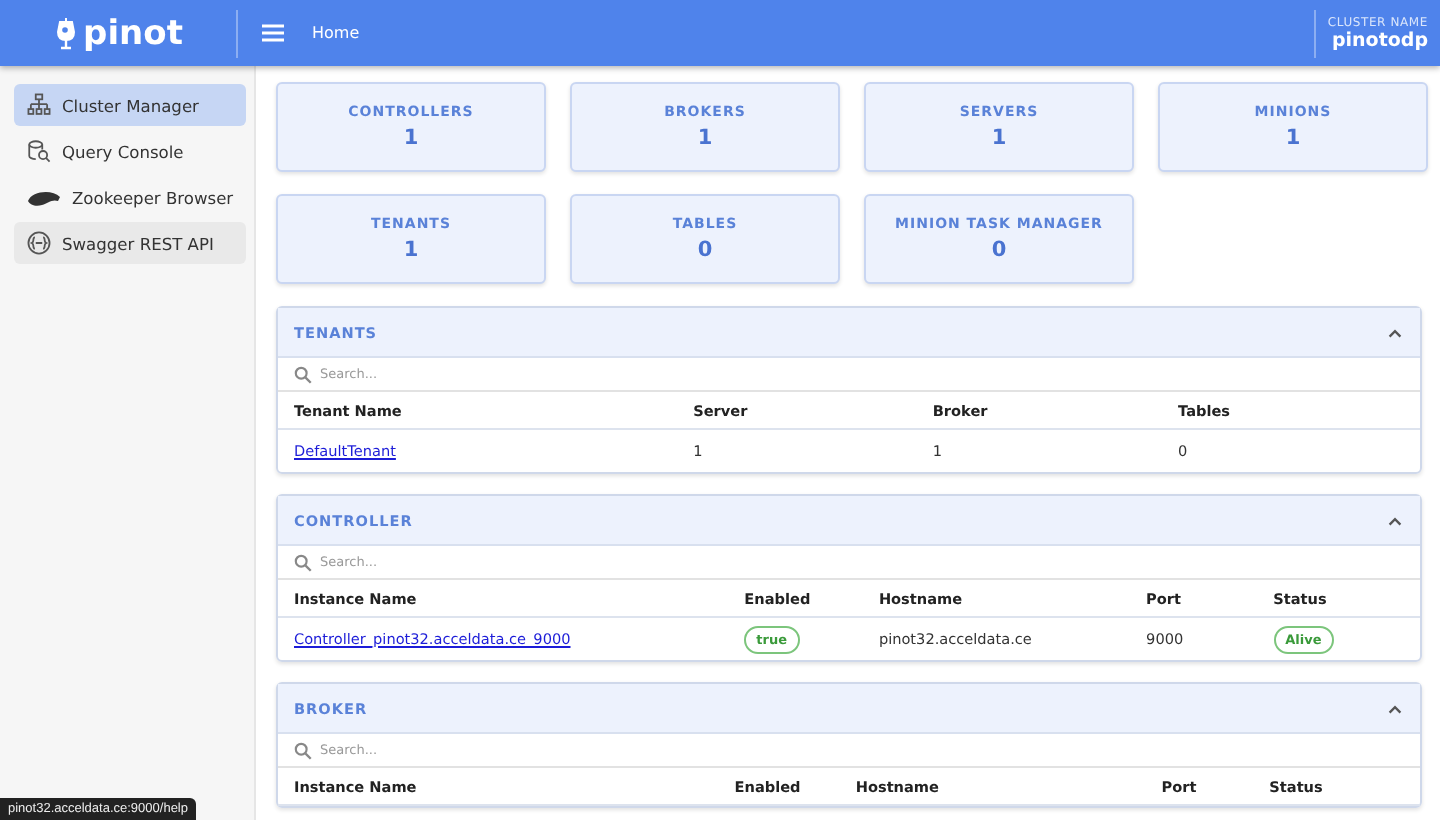 This screenshot has width=1440, height=820. Describe the element at coordinates (133, 33) in the screenshot. I see `logo-text: pinot` at that location.